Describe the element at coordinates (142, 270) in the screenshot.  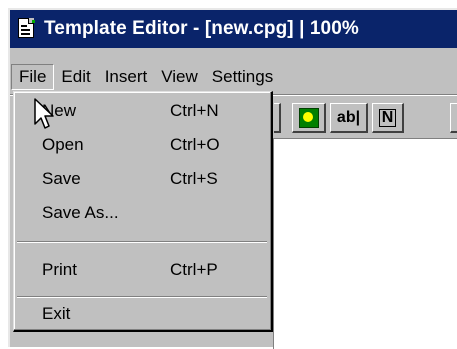
I see `menu-item-print: Print Ctrl+P` at that location.